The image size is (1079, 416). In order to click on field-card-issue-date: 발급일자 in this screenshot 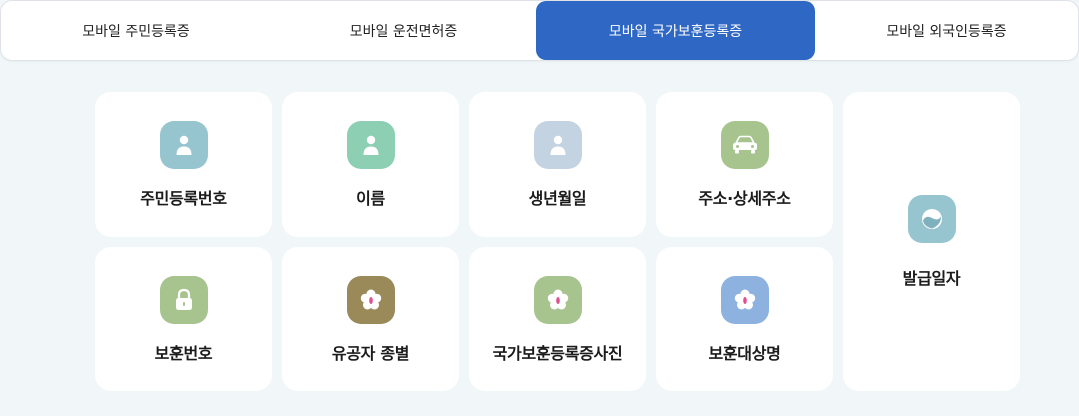, I will do `click(931, 241)`.